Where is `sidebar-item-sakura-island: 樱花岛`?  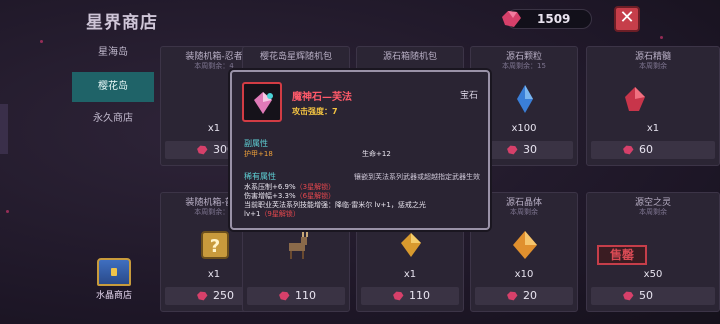 sidebar-item-sakura-island: 樱花岛 is located at coordinates (113, 87).